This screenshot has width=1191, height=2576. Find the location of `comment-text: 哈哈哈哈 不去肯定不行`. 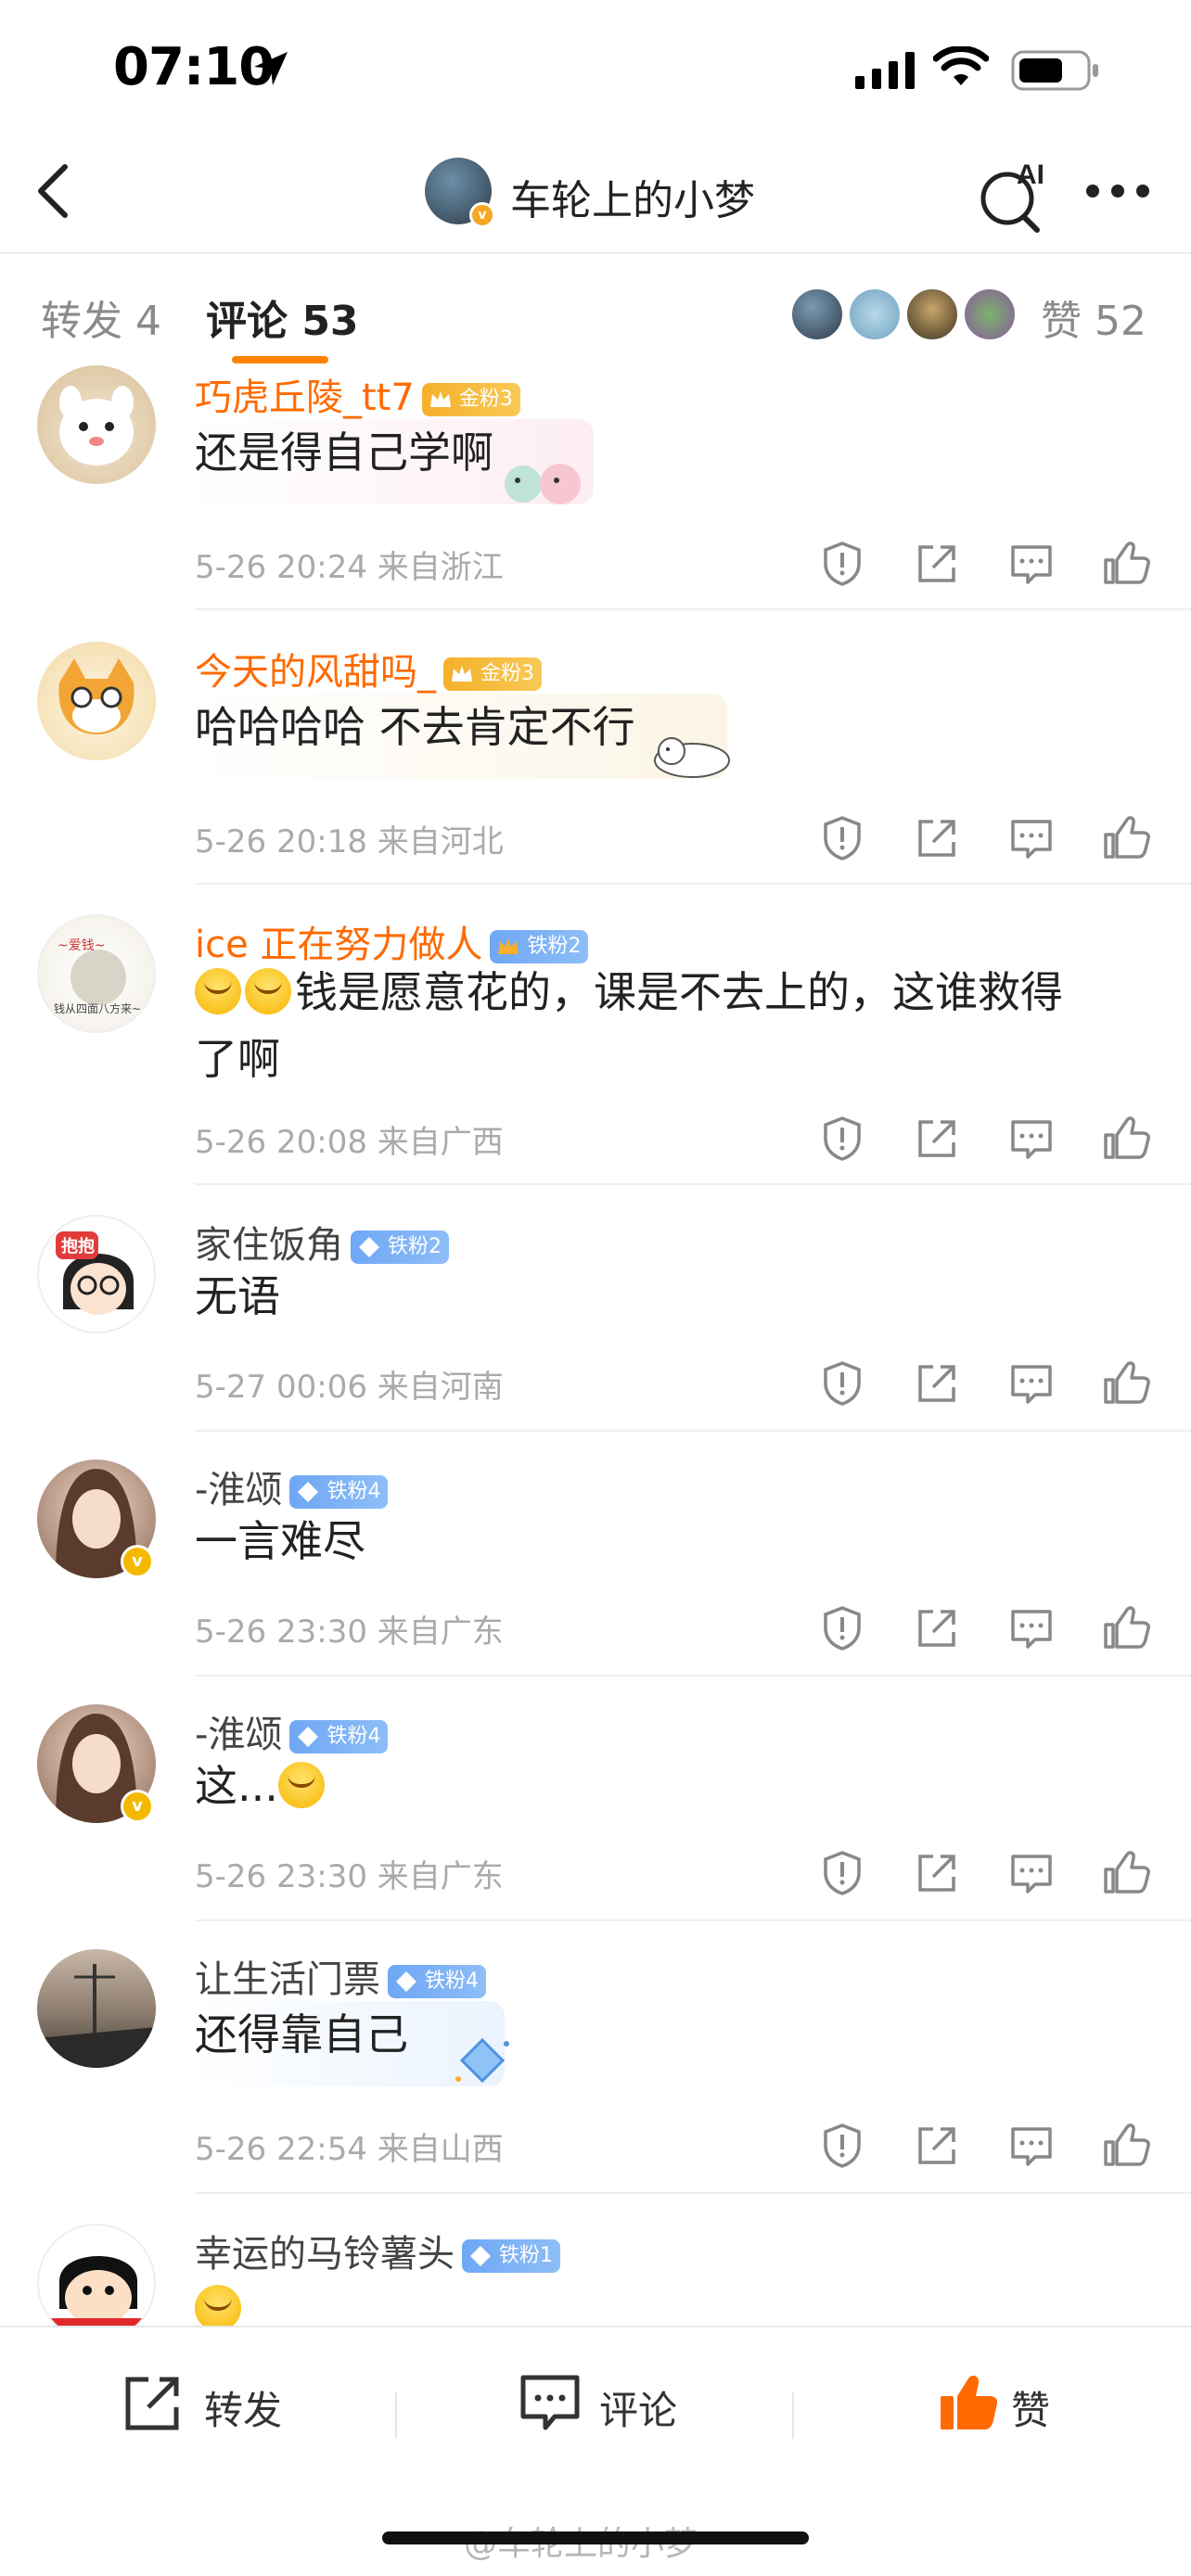

comment-text: 哈哈哈哈 不去肯定不行 is located at coordinates (415, 727).